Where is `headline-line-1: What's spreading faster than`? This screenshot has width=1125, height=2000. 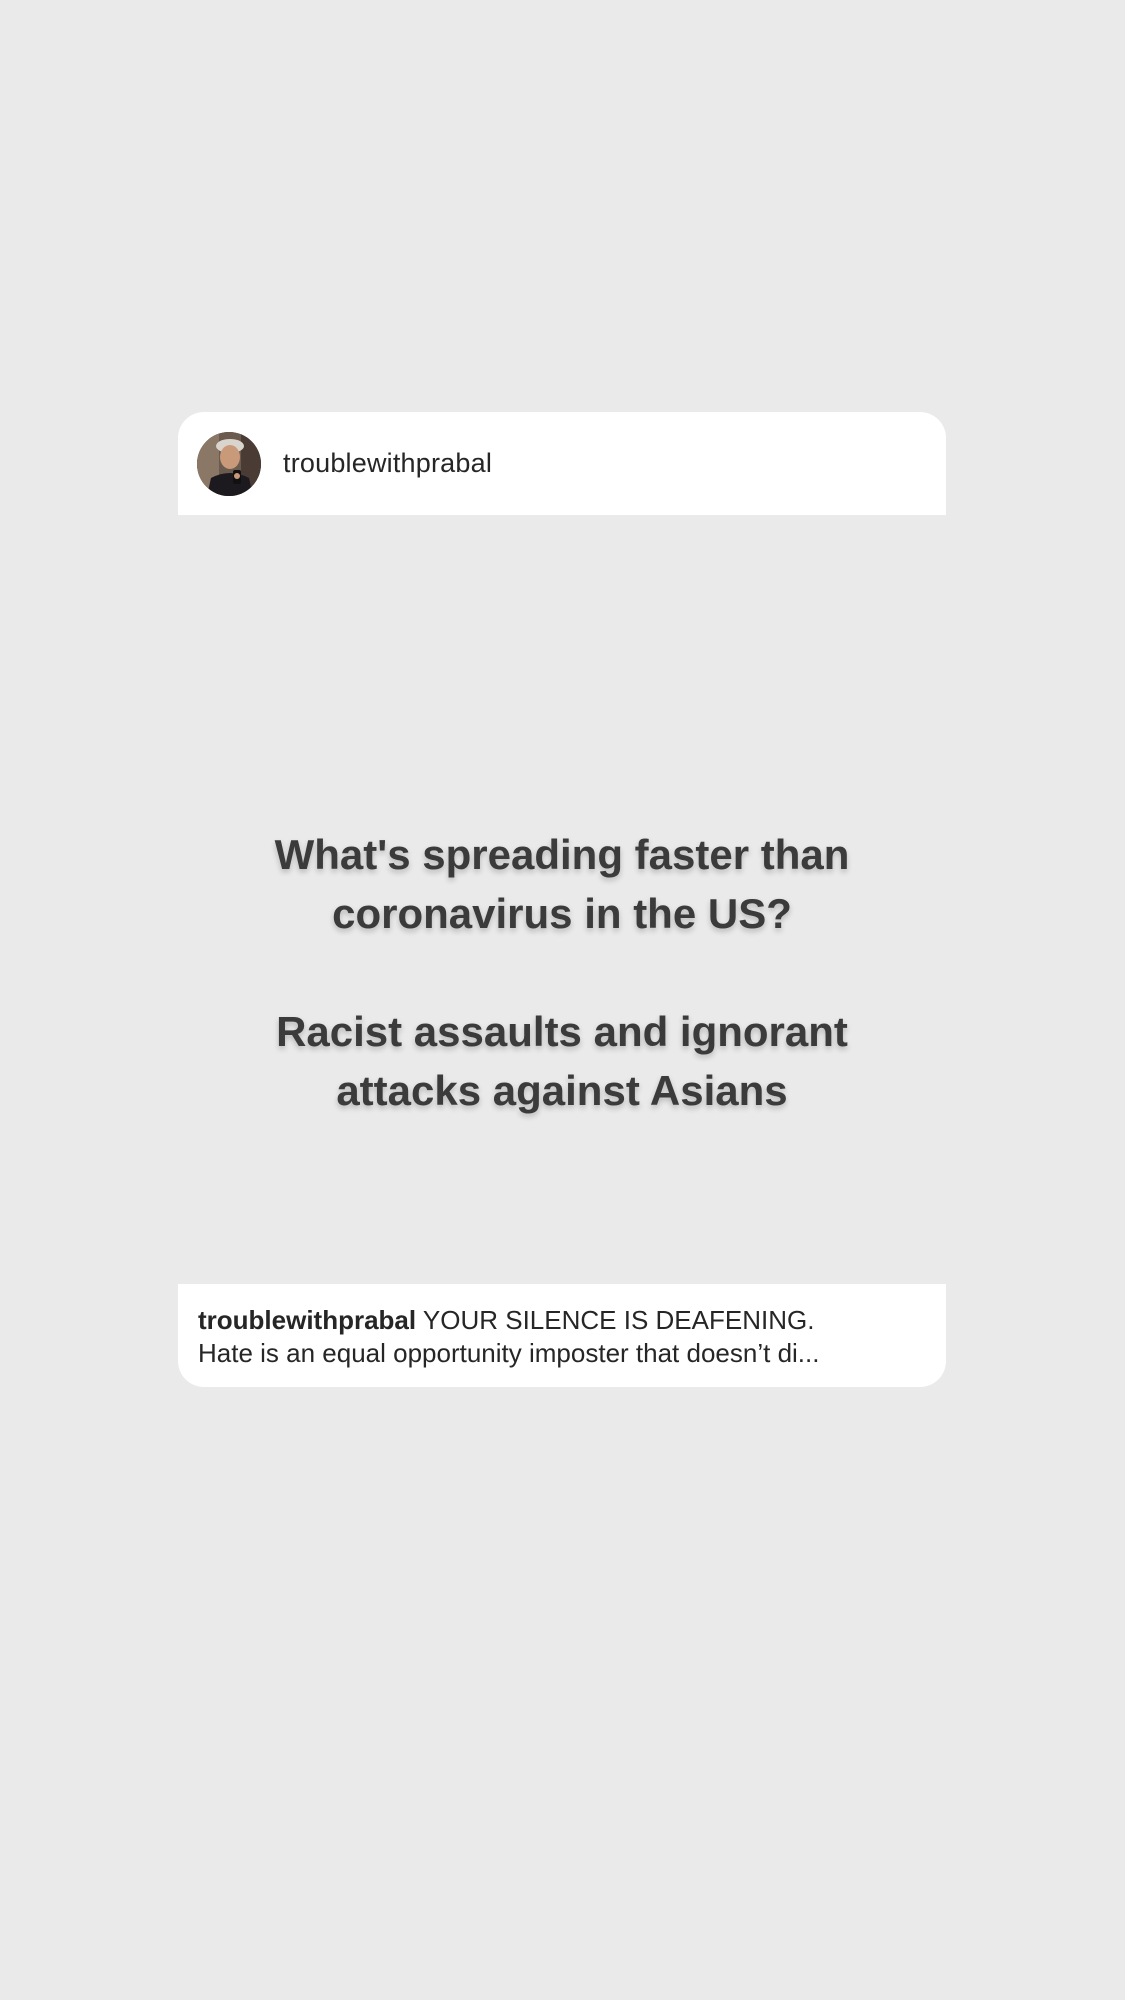 headline-line-1: What's spreading faster than is located at coordinates (562, 854).